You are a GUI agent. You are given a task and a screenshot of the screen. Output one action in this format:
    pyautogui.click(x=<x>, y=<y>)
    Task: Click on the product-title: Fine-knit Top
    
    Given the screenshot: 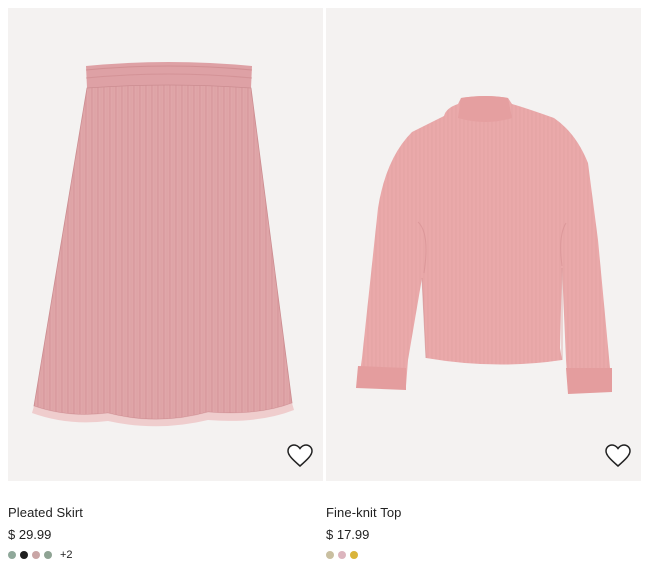 What is the action you would take?
    pyautogui.click(x=364, y=512)
    